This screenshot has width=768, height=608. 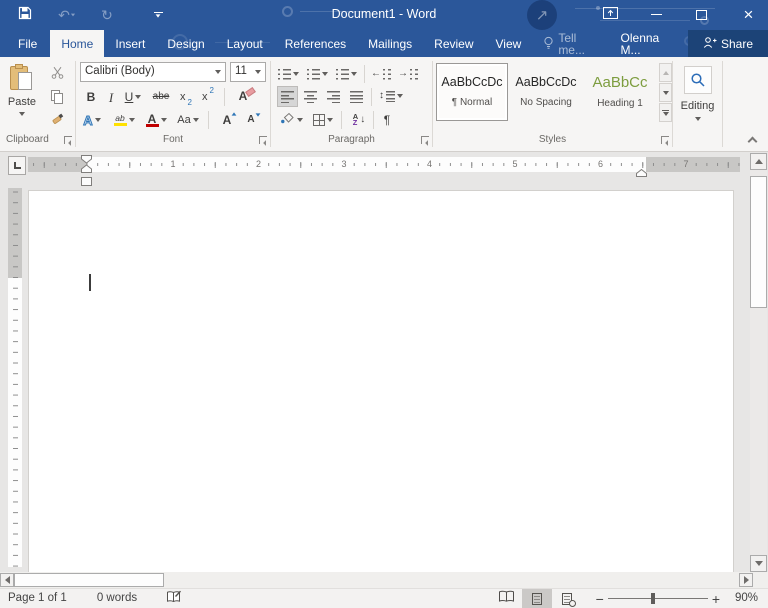 I want to click on zoom-out-button: −, so click(x=600, y=598).